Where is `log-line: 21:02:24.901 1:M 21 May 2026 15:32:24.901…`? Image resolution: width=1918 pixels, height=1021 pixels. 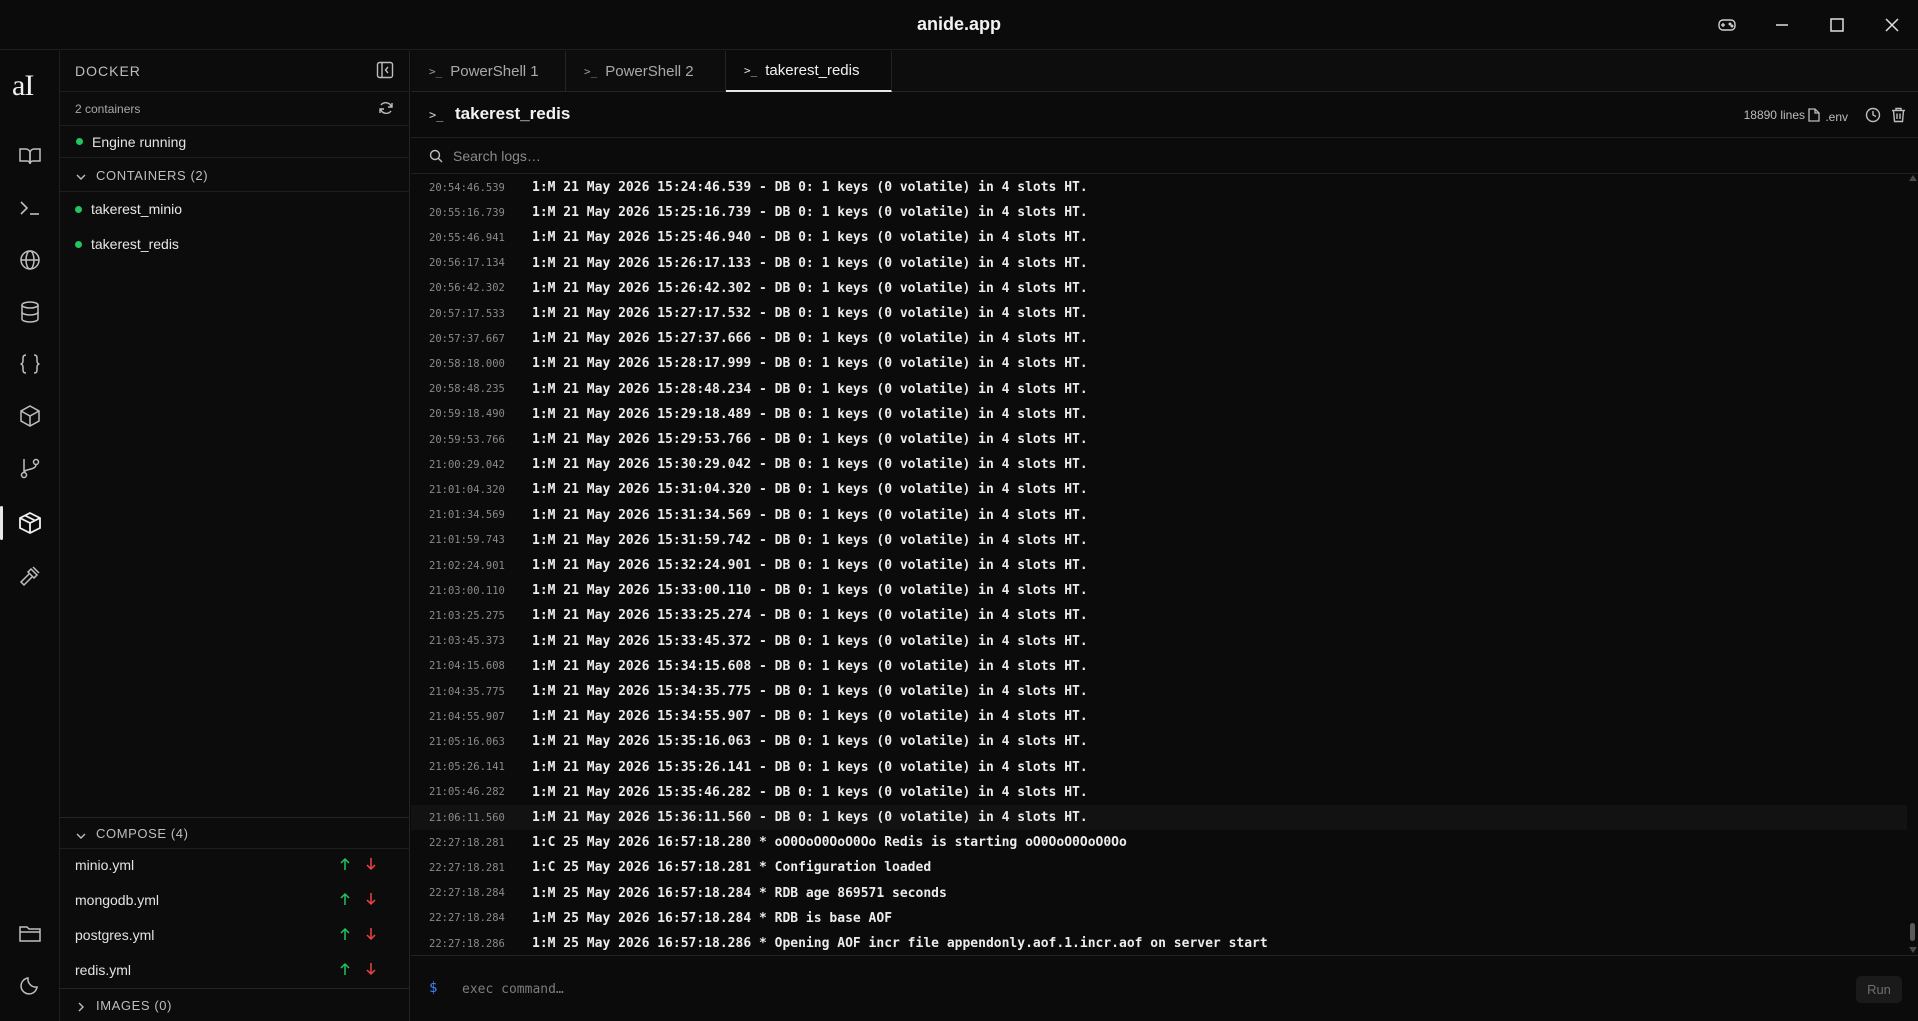
log-line: 21:02:24.901 1:M 21 May 2026 15:32:24.901… is located at coordinates (1159, 565).